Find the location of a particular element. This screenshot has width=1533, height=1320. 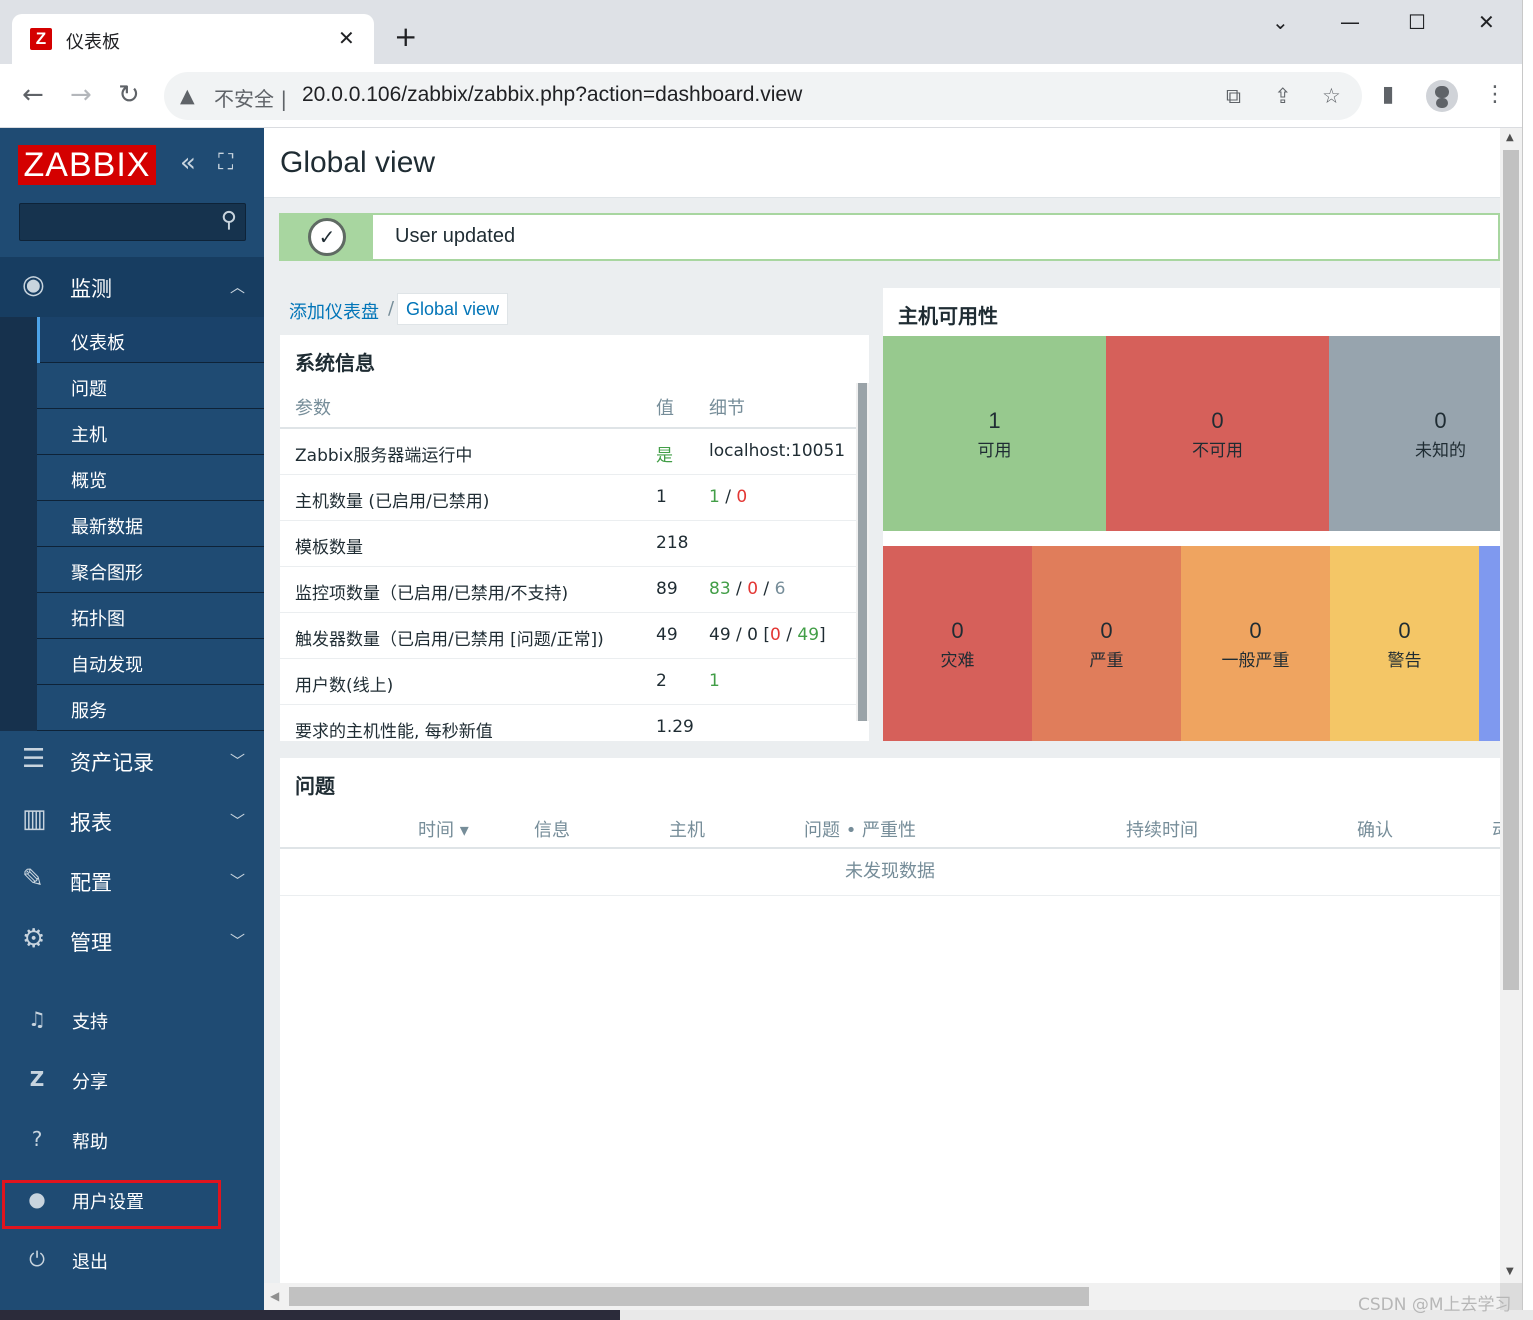

zabbix-favicon-icon: Z is located at coordinates (41, 39).